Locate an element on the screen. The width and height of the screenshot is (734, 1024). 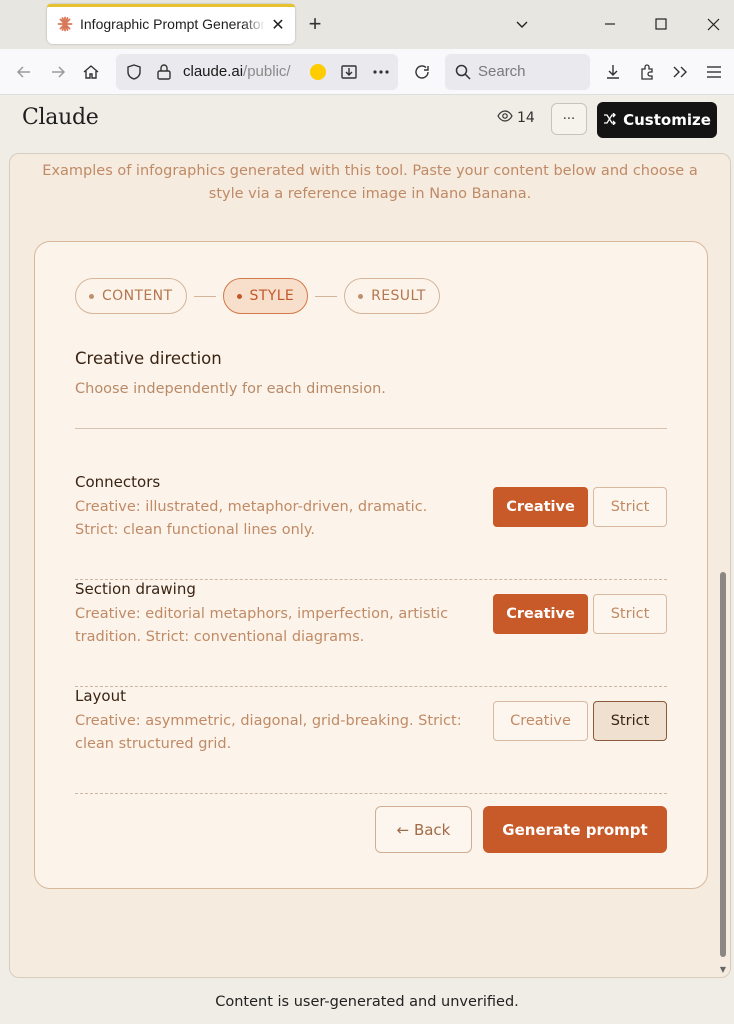
forward-arrow-icon is located at coordinates (58, 72).